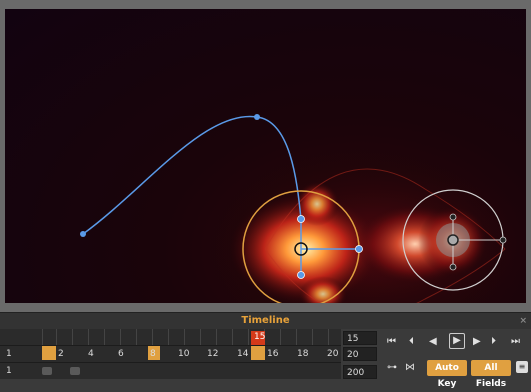  I want to click on current-frame-field: 15, so click(360, 338).